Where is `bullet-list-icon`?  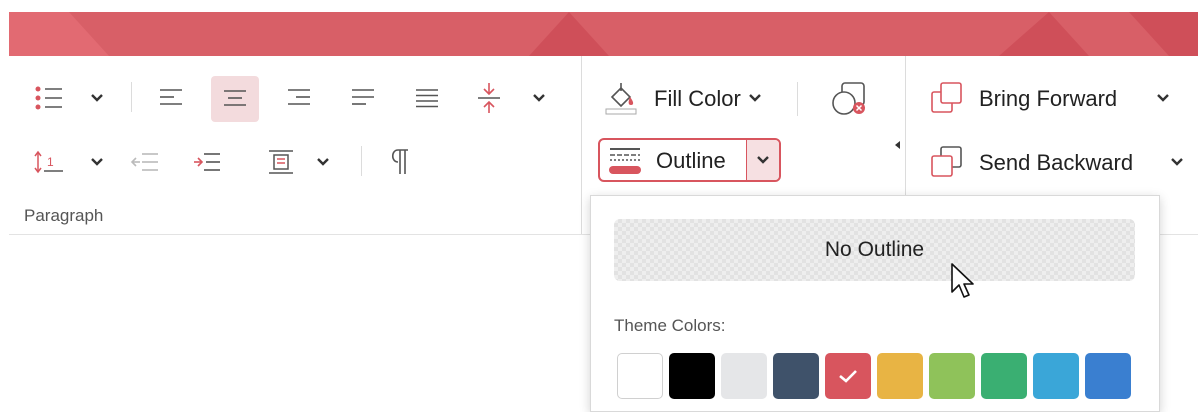 bullet-list-icon is located at coordinates (48, 98).